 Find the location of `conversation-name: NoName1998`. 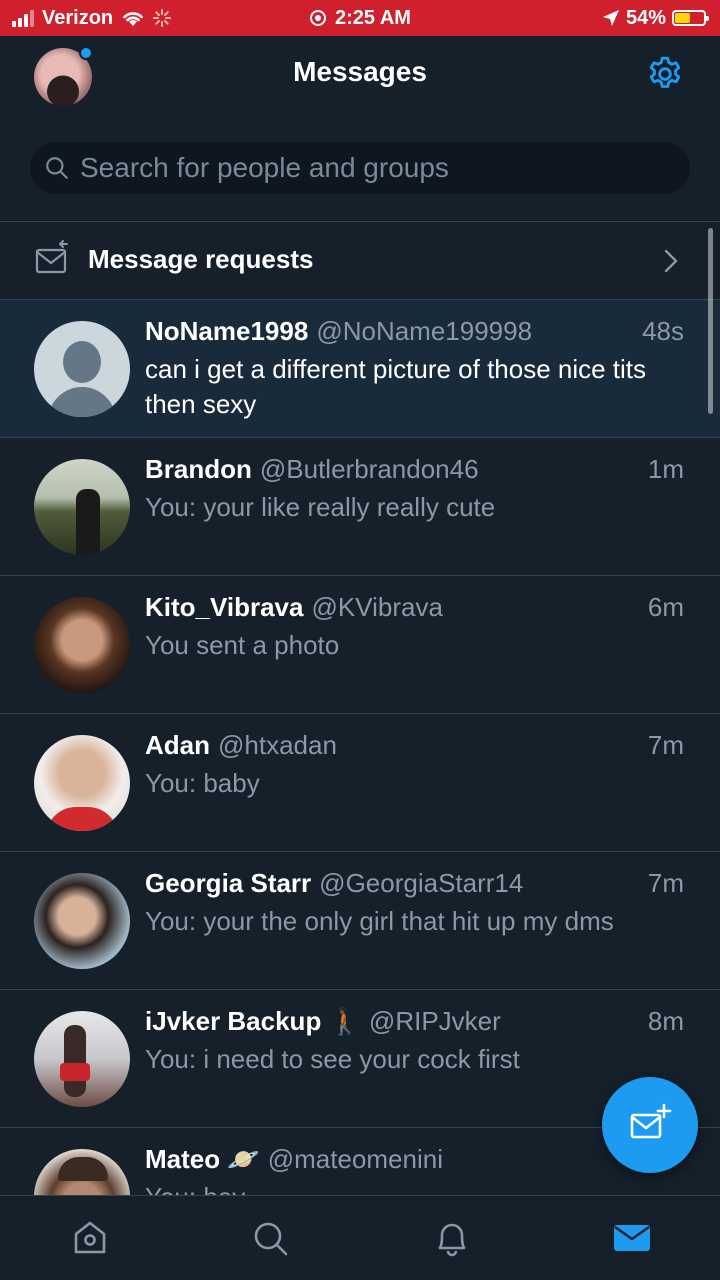

conversation-name: NoName1998 is located at coordinates (227, 331).